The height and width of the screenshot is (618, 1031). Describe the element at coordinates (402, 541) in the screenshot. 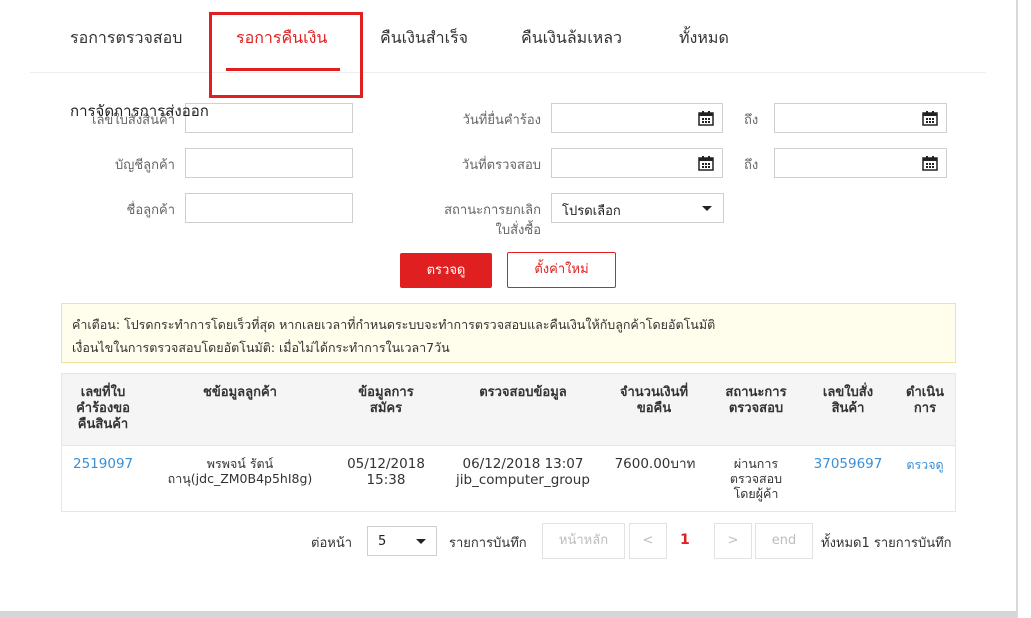

I see `per-page-select: 5` at that location.